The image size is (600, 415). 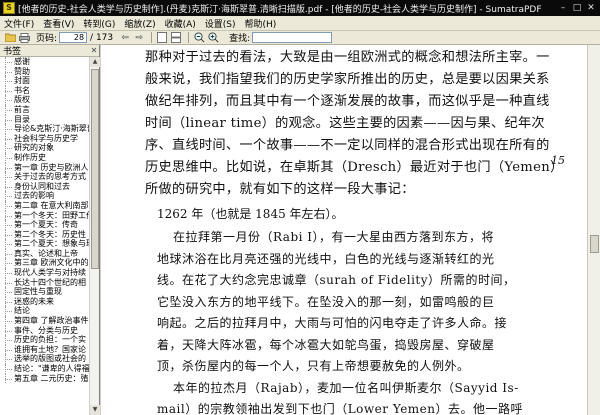 What do you see at coordinates (45, 109) in the screenshot?
I see `bookmark-item: 前言` at bounding box center [45, 109].